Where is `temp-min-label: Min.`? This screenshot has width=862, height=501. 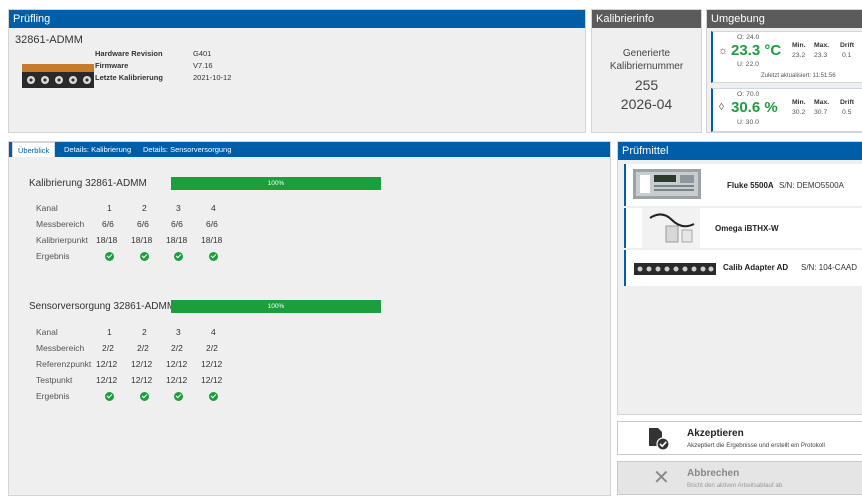
temp-min-label: Min. is located at coordinates (799, 45).